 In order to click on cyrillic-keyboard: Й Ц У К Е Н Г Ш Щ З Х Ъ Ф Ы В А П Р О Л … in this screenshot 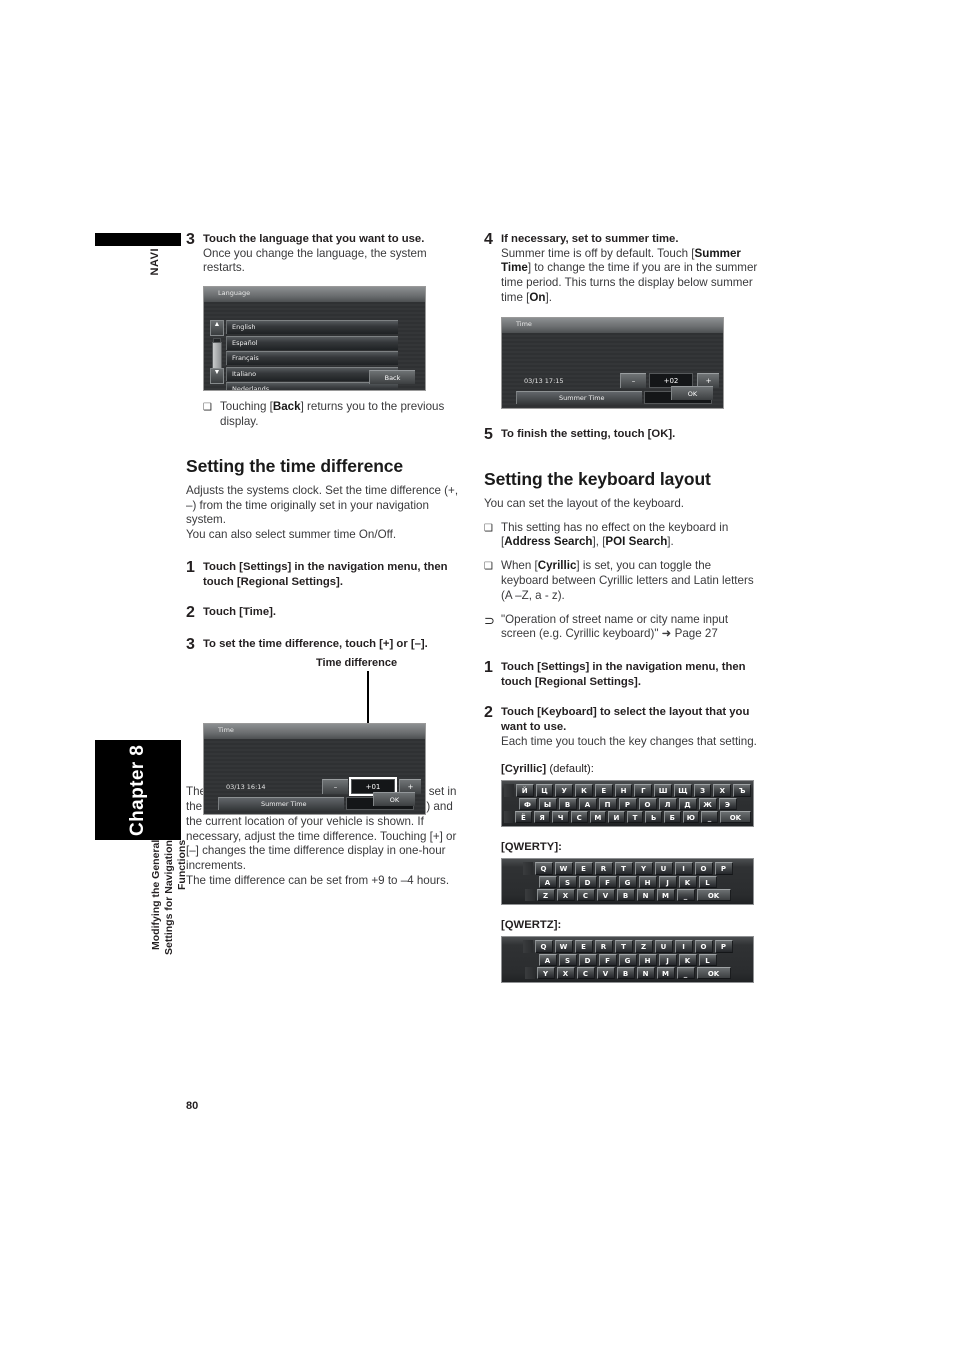, I will do `click(627, 804)`.